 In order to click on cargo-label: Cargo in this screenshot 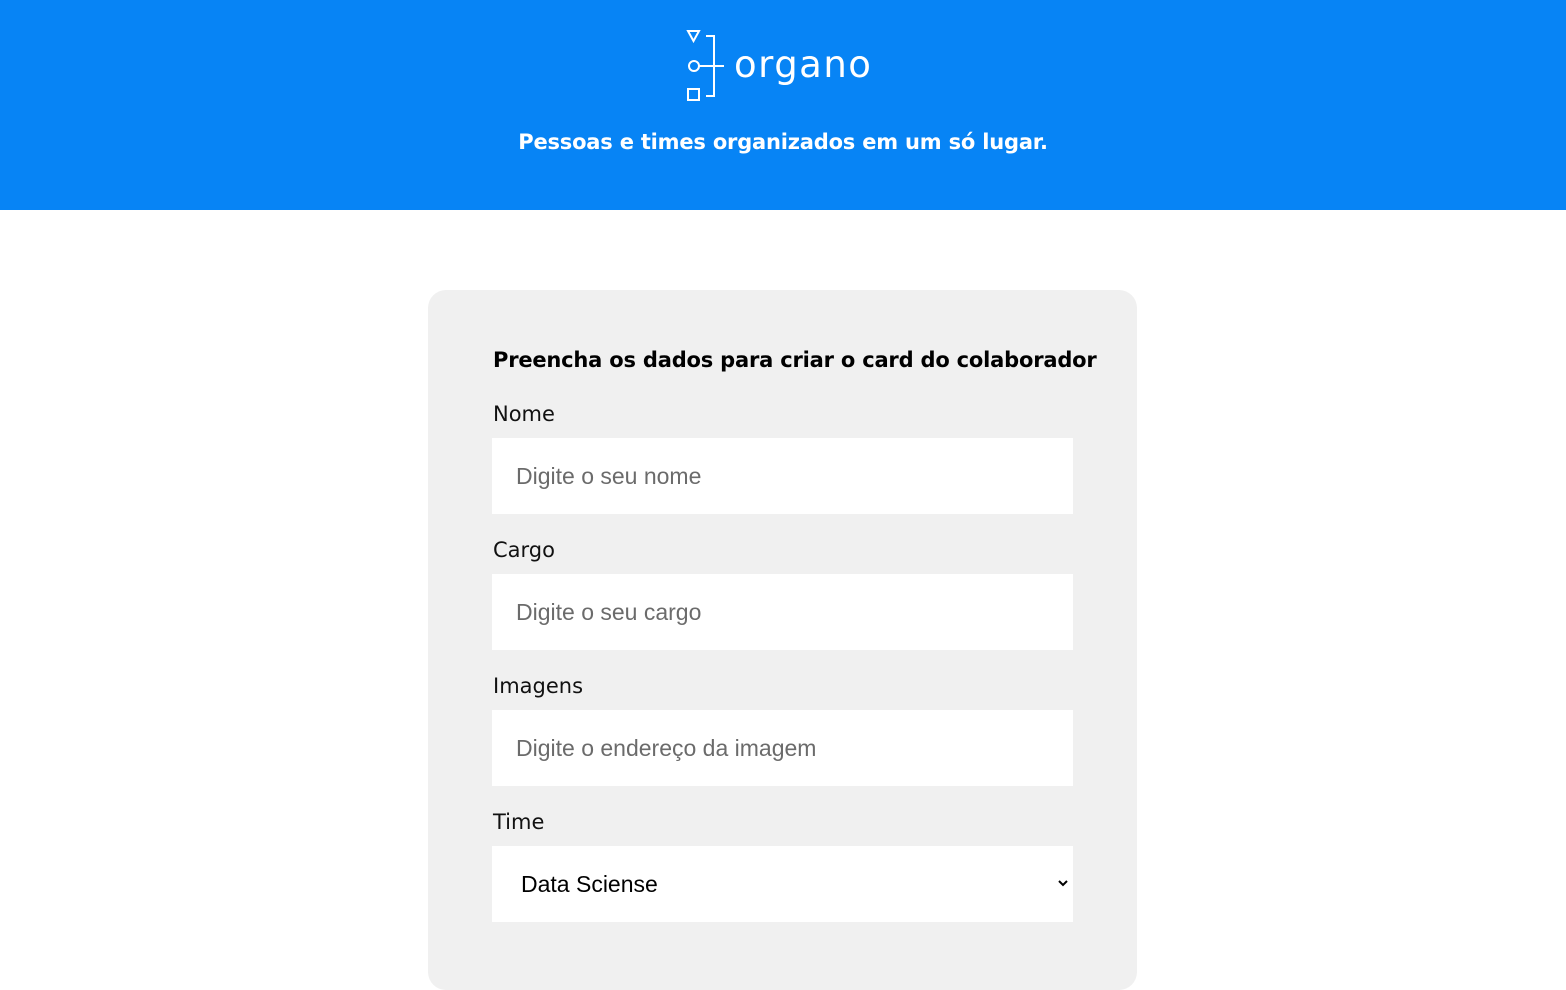, I will do `click(524, 550)`.